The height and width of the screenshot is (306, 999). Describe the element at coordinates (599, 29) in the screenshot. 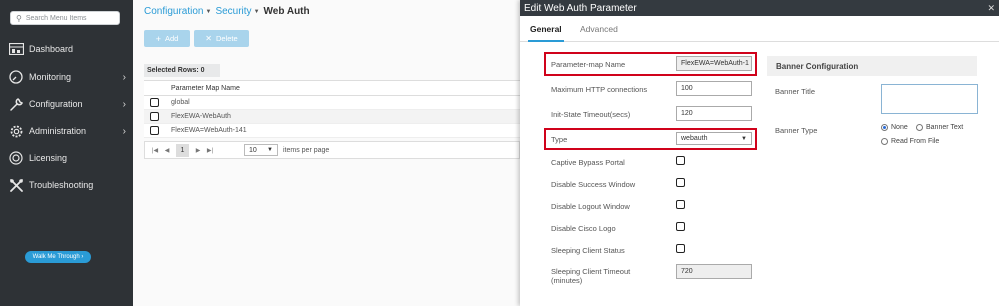

I see `tab-advanced: Advanced` at that location.